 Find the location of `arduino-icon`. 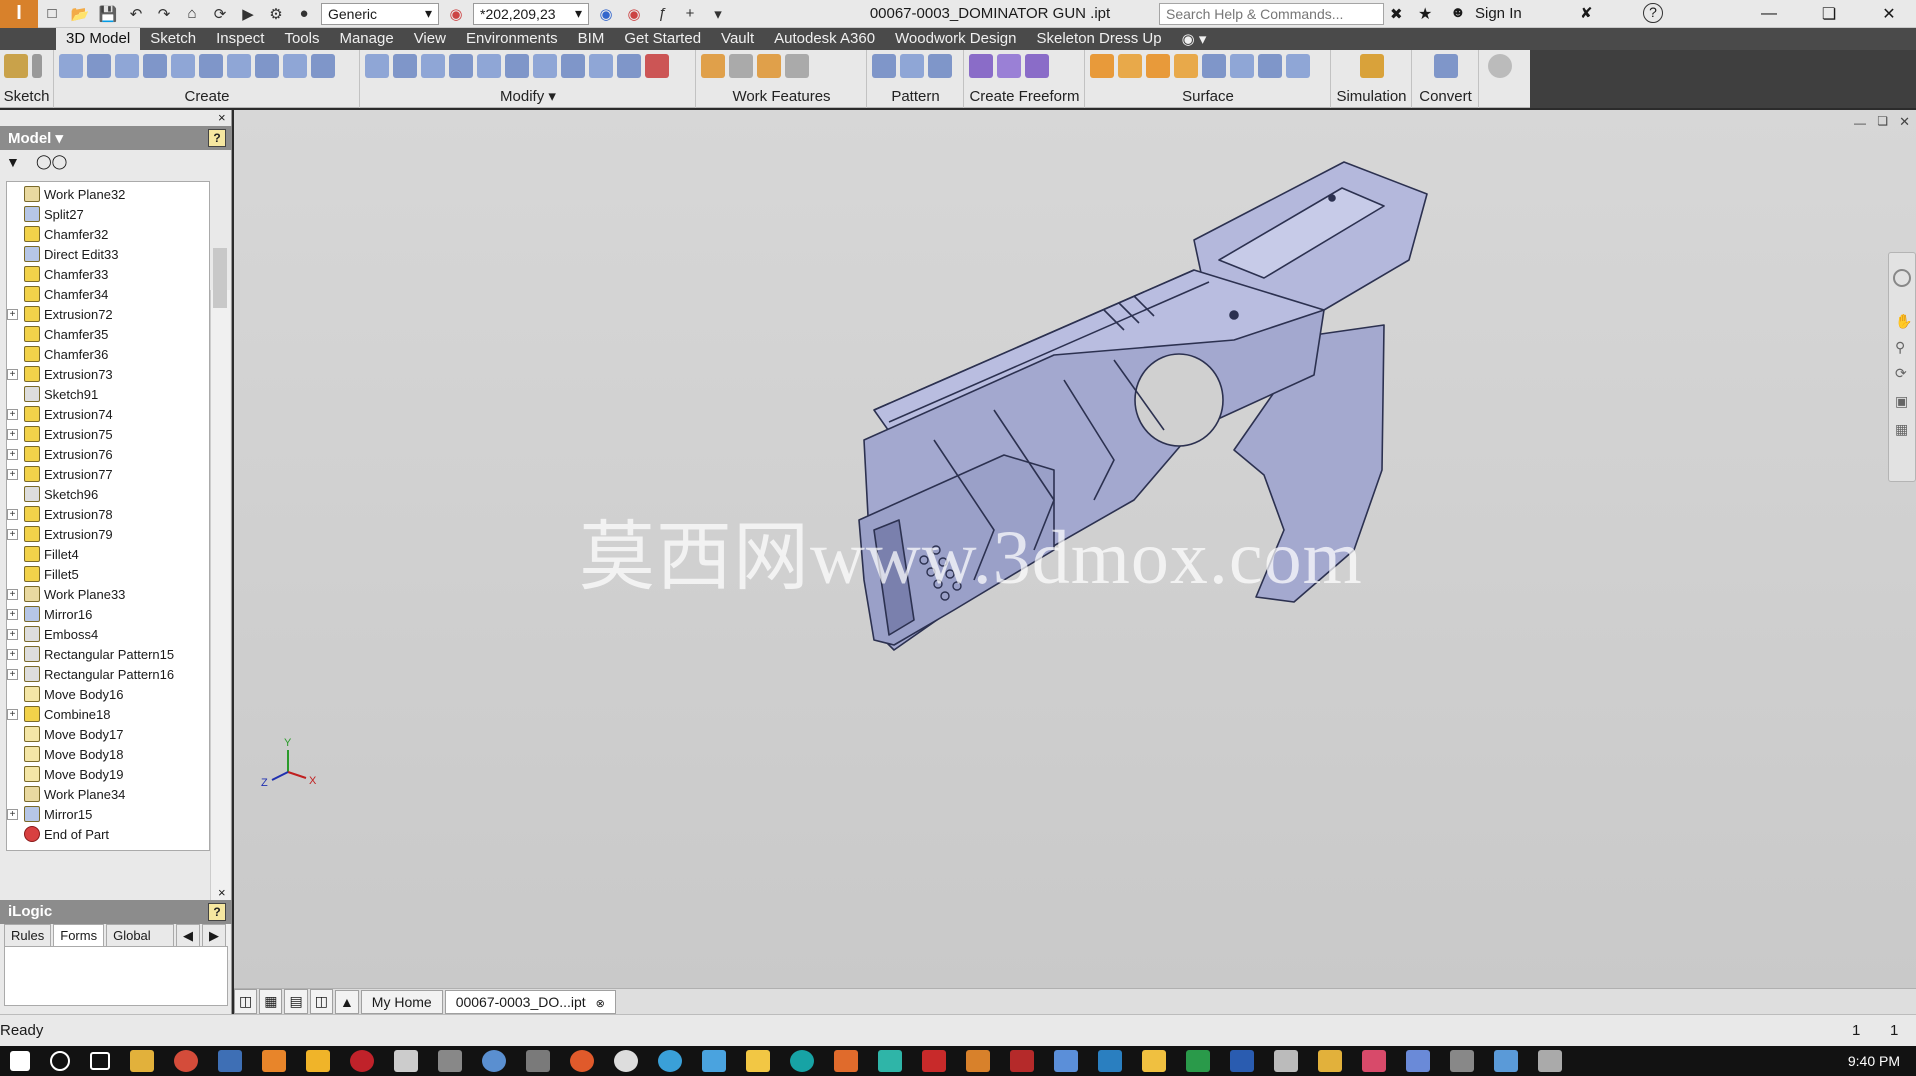

arduino-icon is located at coordinates (802, 1061).